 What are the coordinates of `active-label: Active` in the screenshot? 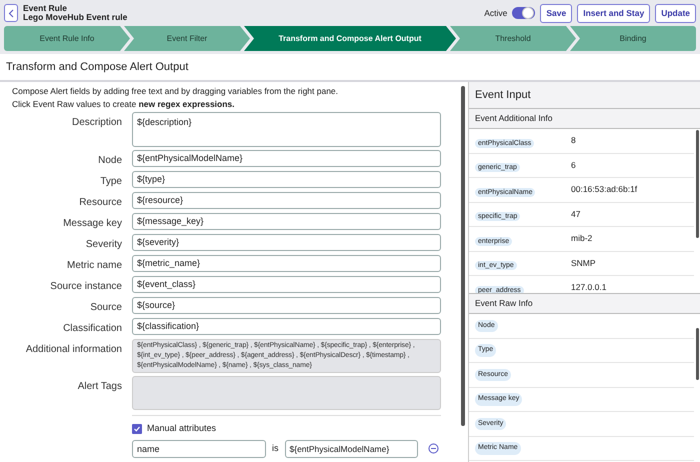 It's located at (496, 13).